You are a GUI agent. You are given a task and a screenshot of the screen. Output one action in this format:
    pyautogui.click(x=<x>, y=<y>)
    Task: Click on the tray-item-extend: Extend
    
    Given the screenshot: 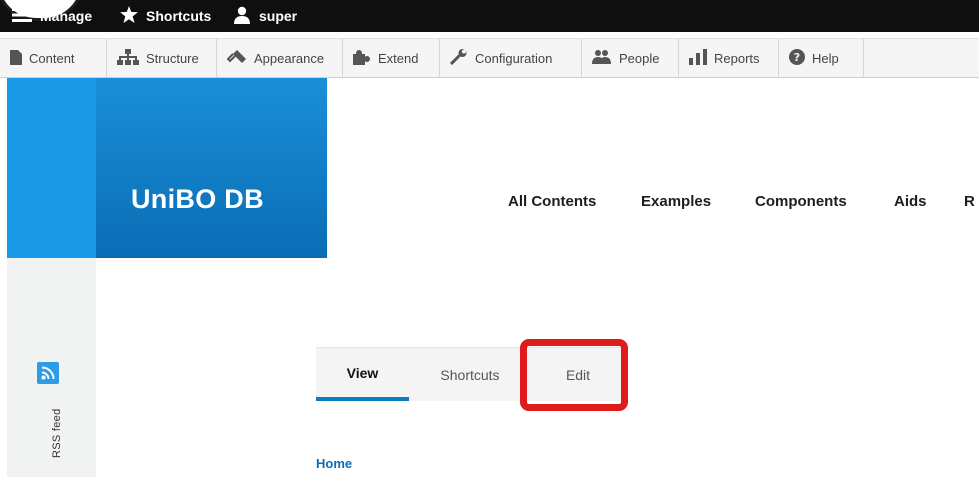 What is the action you would take?
    pyautogui.click(x=391, y=58)
    